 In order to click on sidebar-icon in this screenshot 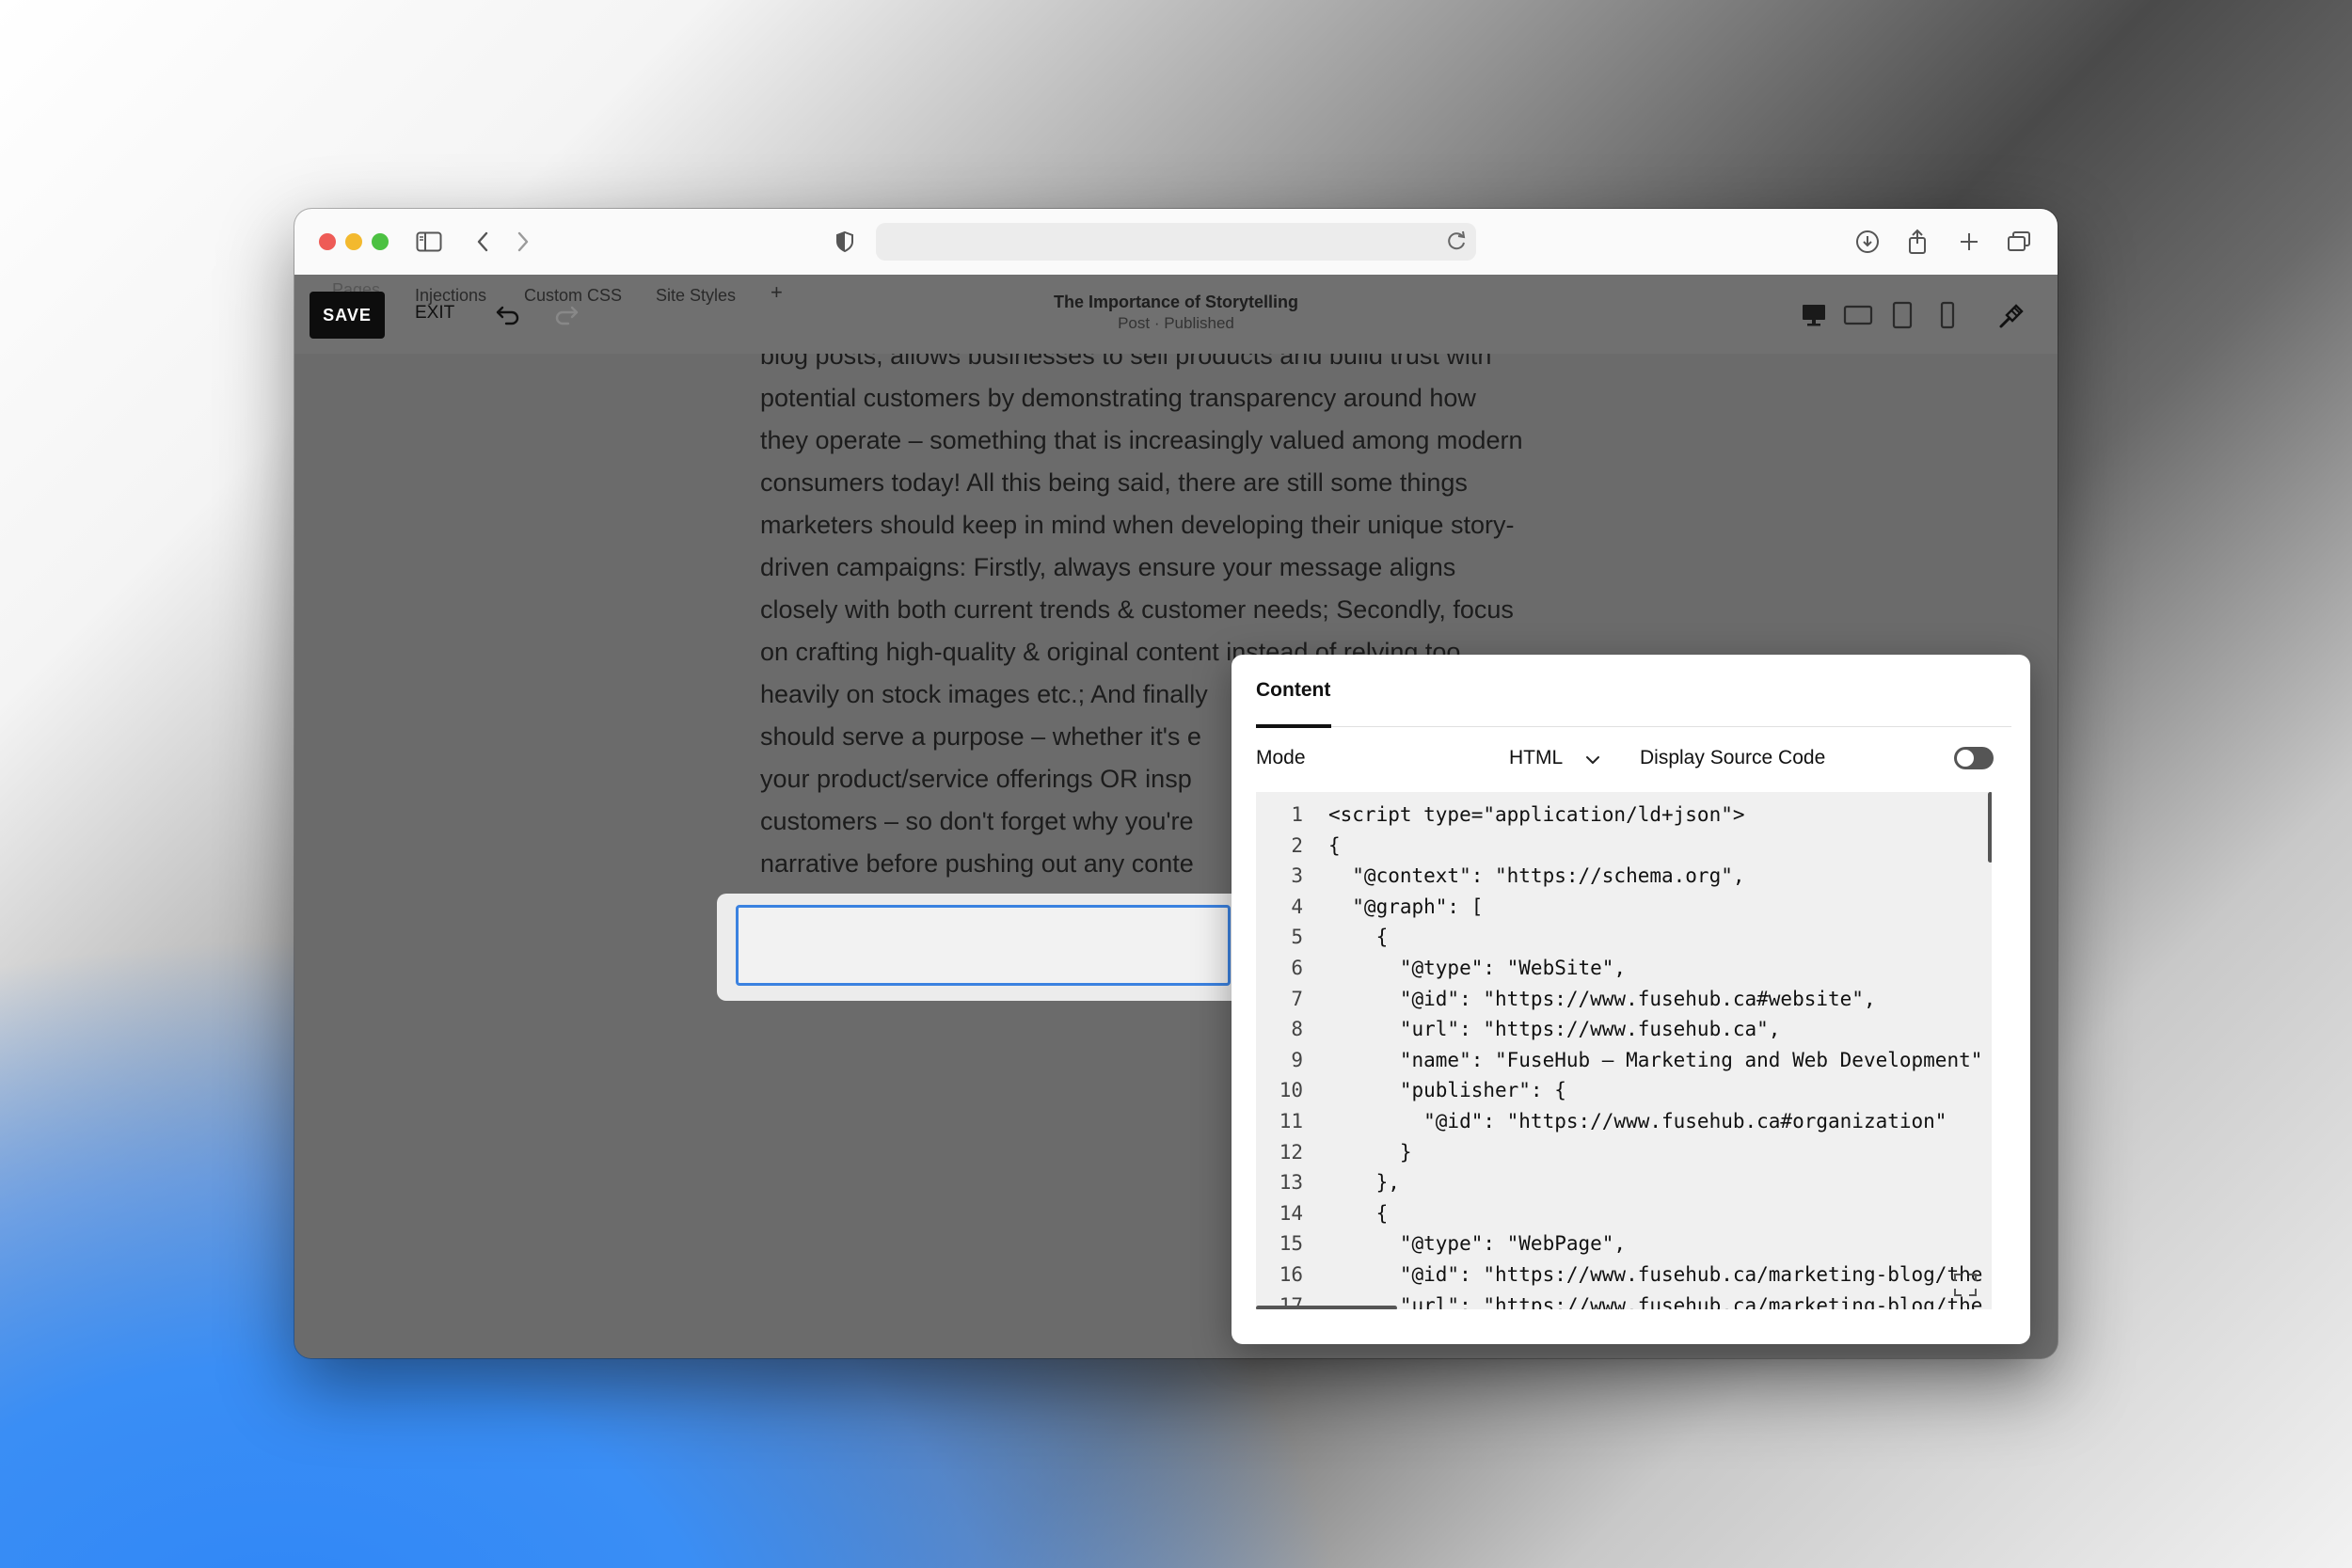, I will do `click(429, 242)`.